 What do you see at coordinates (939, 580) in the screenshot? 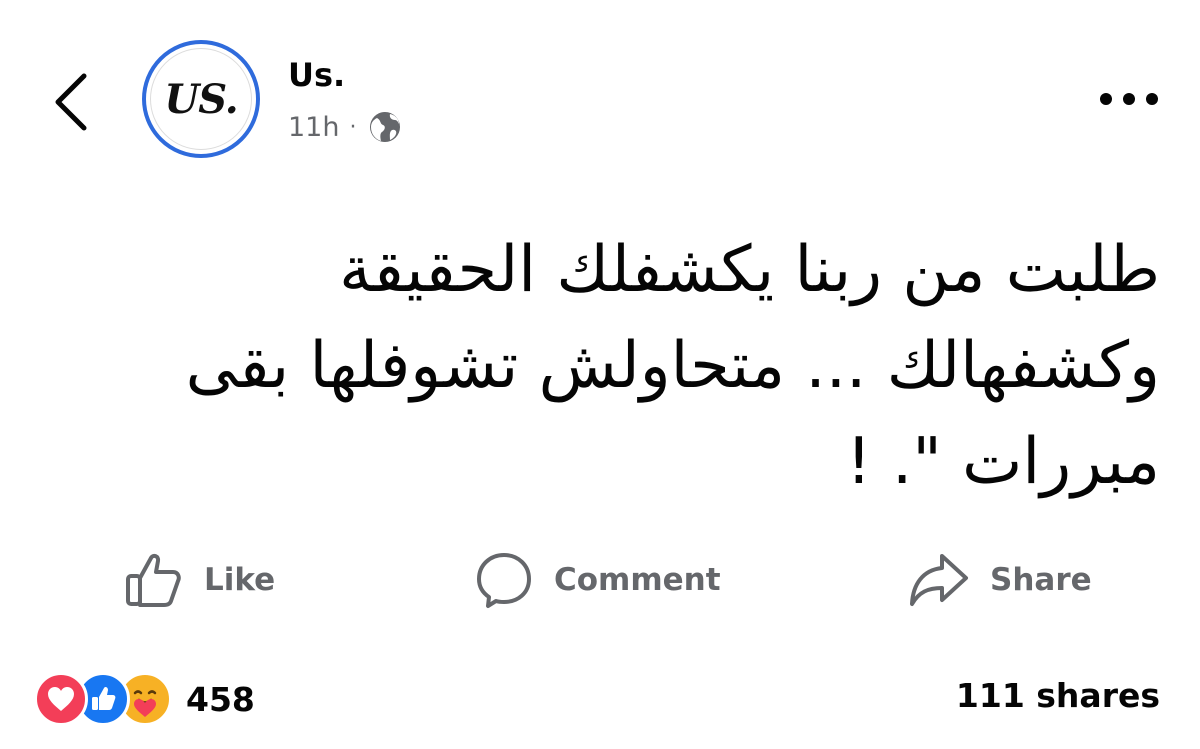
I see `share-arrow-icon` at bounding box center [939, 580].